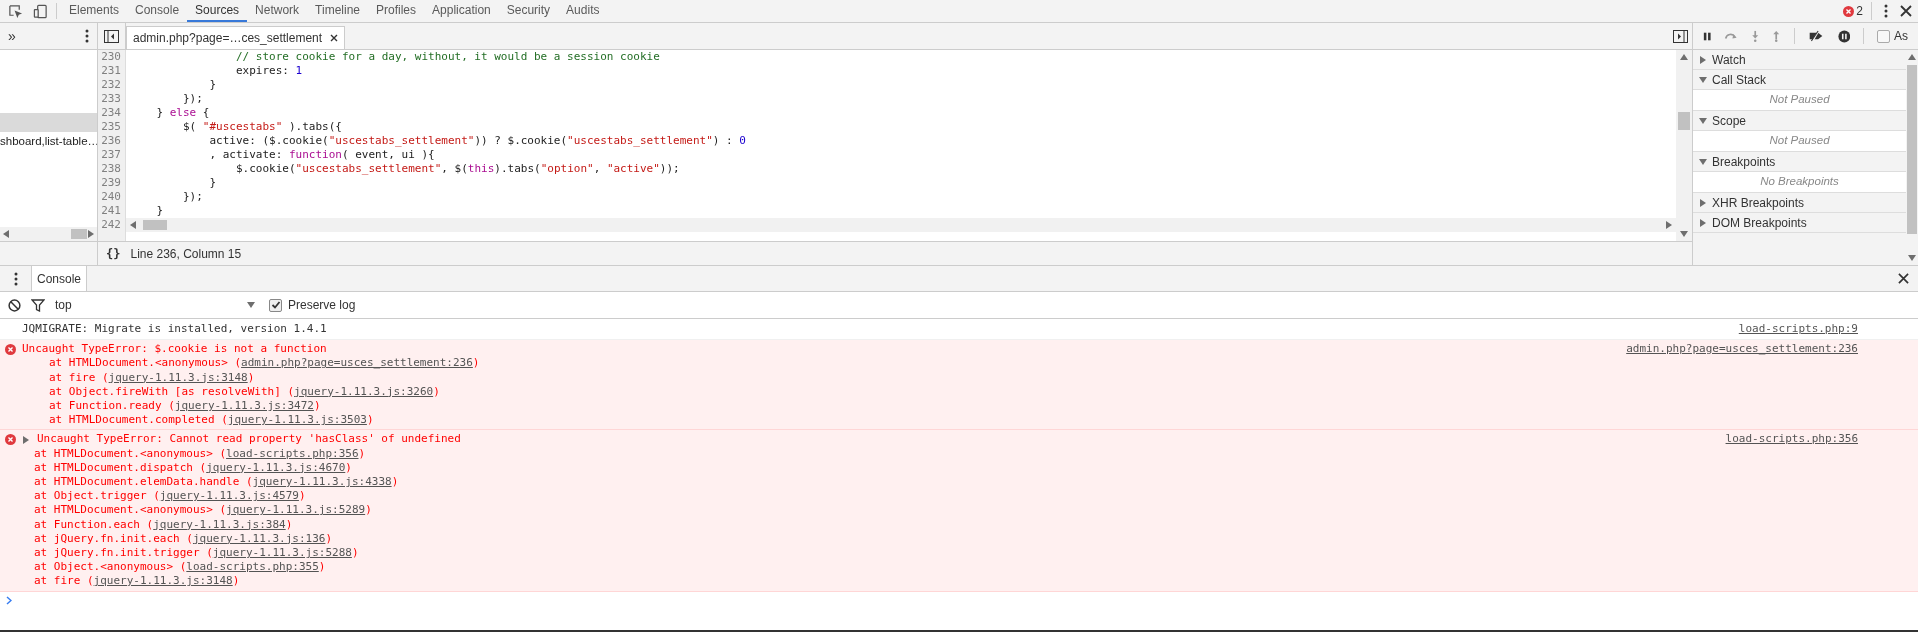  What do you see at coordinates (113, 253) in the screenshot?
I see `pretty-print-button: {}` at bounding box center [113, 253].